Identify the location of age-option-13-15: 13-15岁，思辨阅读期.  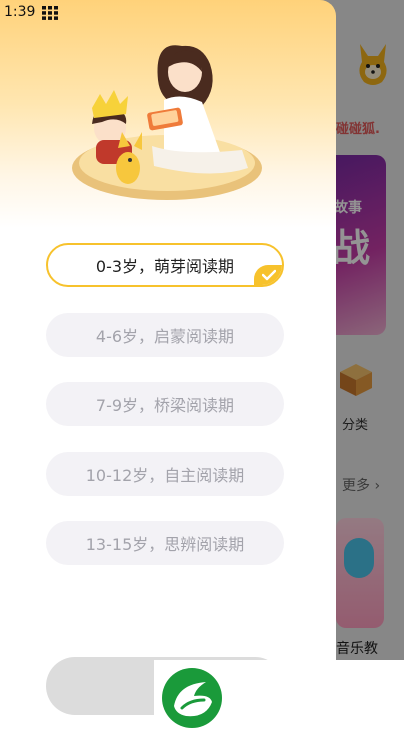
(165, 543).